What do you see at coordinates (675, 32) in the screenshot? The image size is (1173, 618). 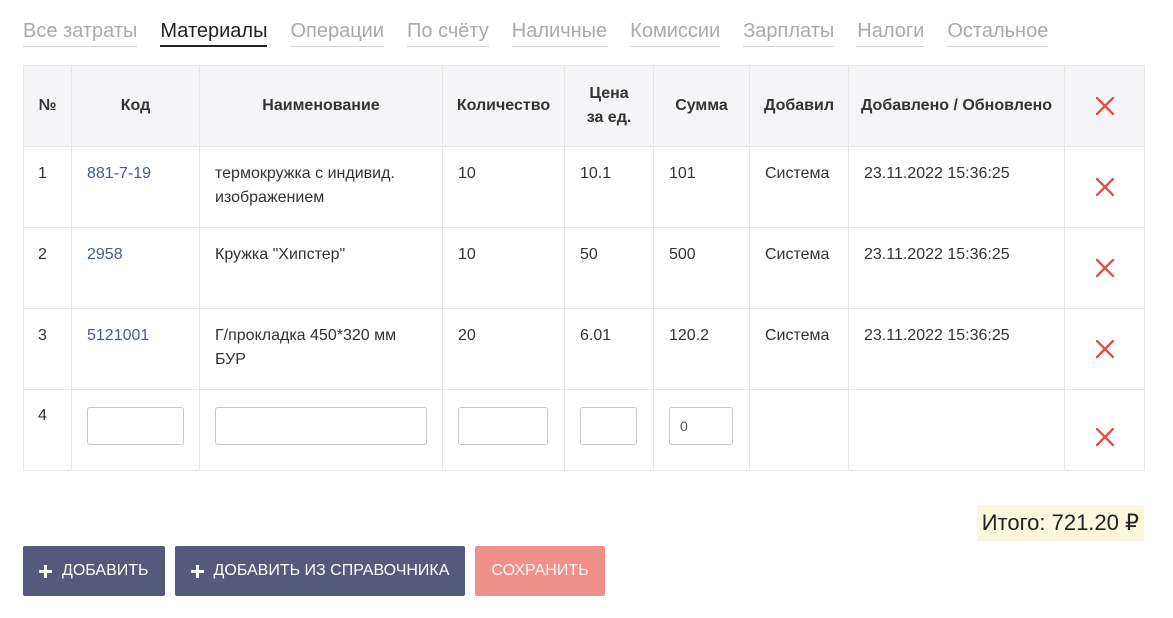 I see `tab-commissions: Комиссии` at bounding box center [675, 32].